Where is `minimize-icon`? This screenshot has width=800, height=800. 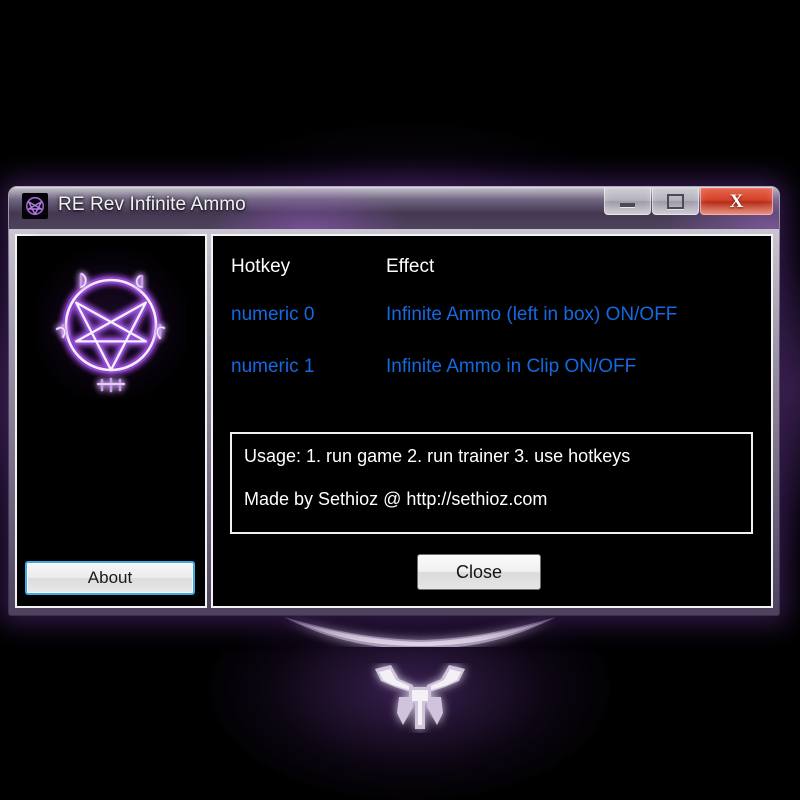 minimize-icon is located at coordinates (627, 205).